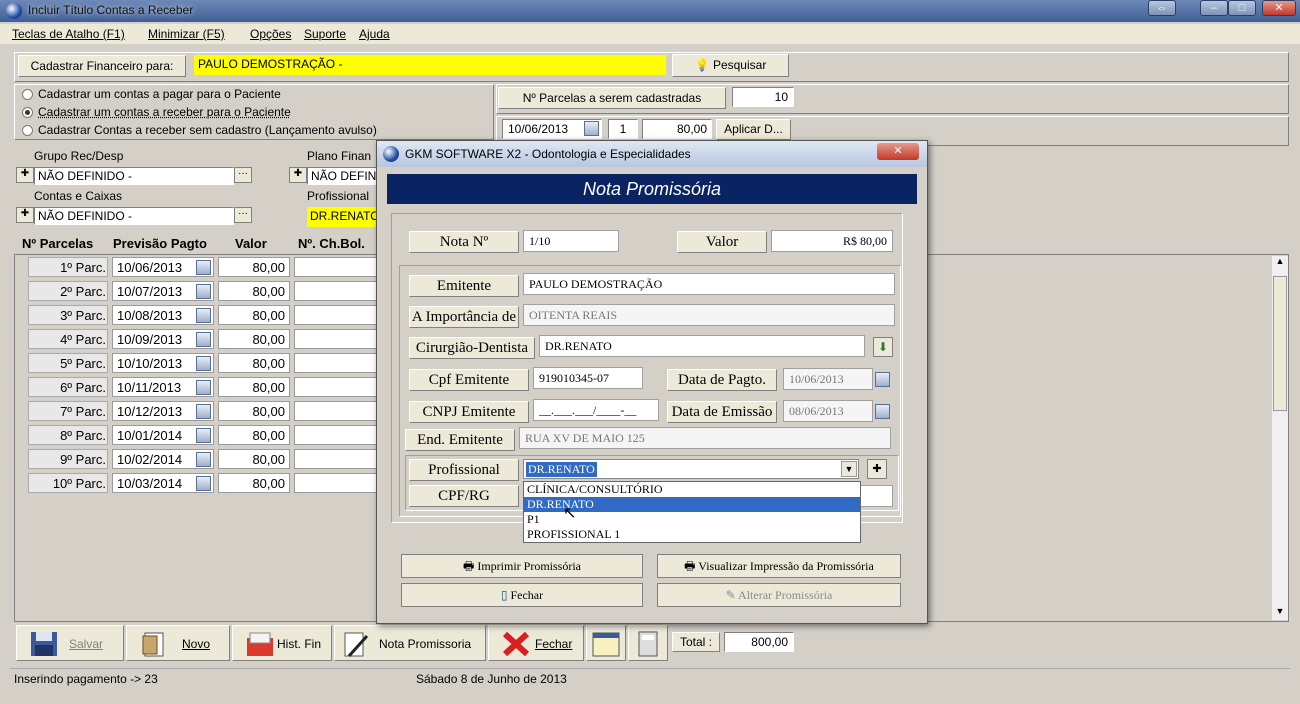 This screenshot has width=1300, height=704. Describe the element at coordinates (1279, 8) in the screenshot. I see `close-button: ✕` at that location.